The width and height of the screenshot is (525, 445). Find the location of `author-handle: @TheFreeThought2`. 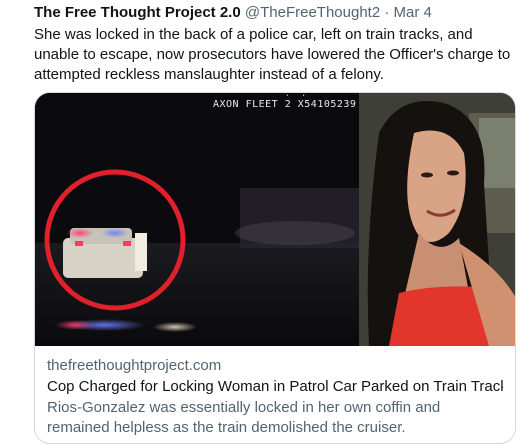

author-handle: @TheFreeThought2 is located at coordinates (312, 12).